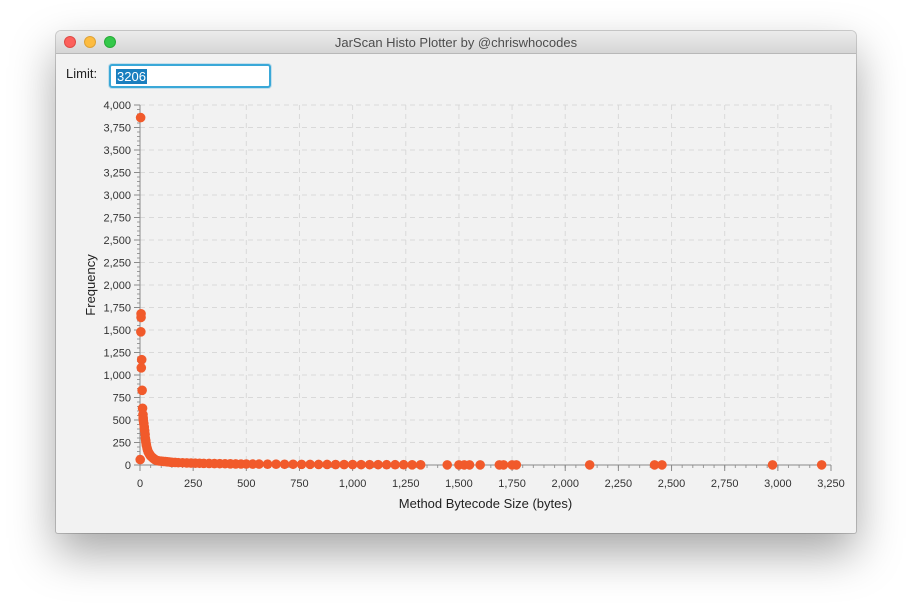  Describe the element at coordinates (619, 484) in the screenshot. I see `x-tick-label: 2,250` at that location.